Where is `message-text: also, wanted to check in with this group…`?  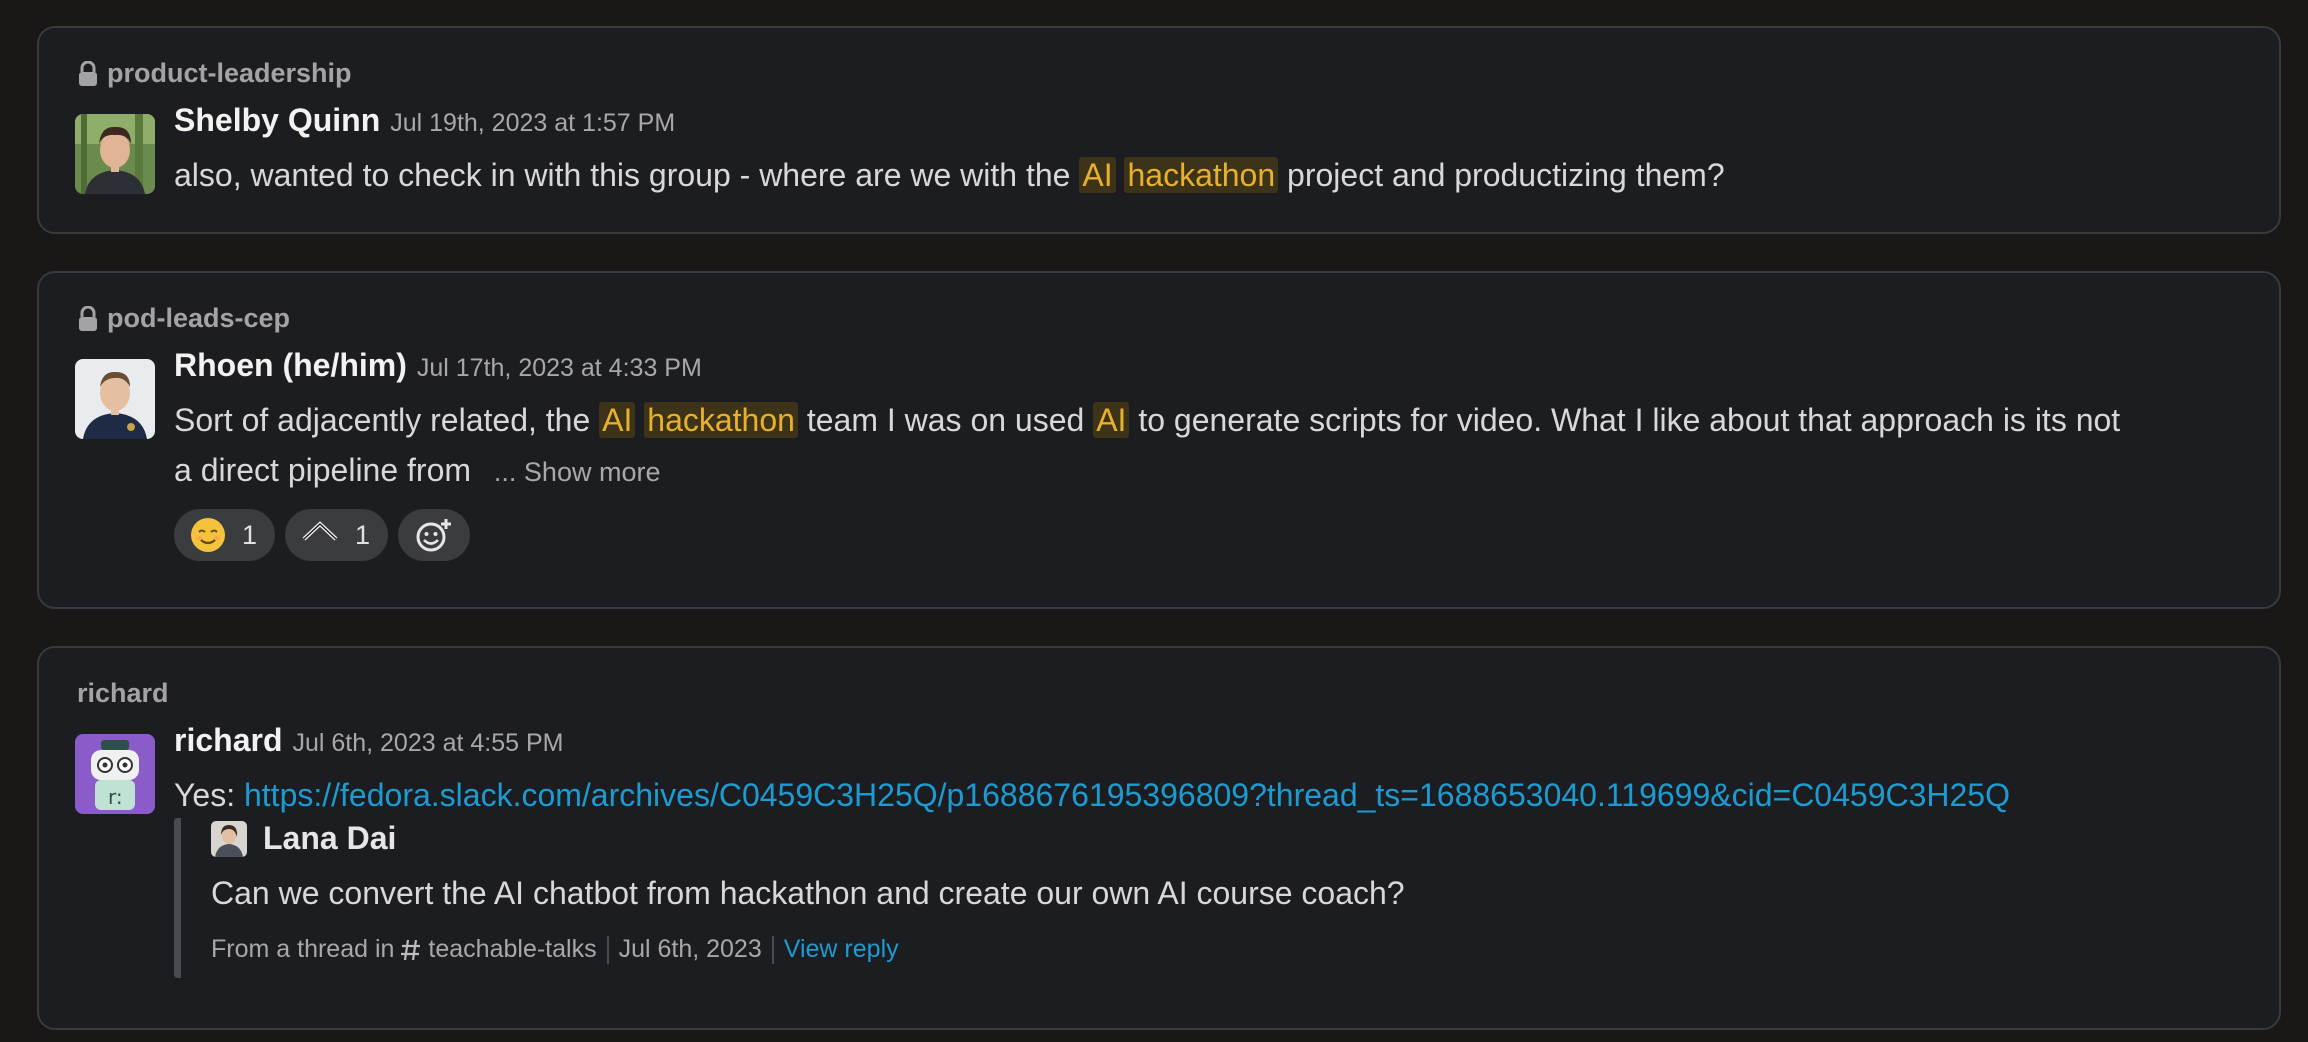 message-text: also, wanted to check in with this group… is located at coordinates (949, 175).